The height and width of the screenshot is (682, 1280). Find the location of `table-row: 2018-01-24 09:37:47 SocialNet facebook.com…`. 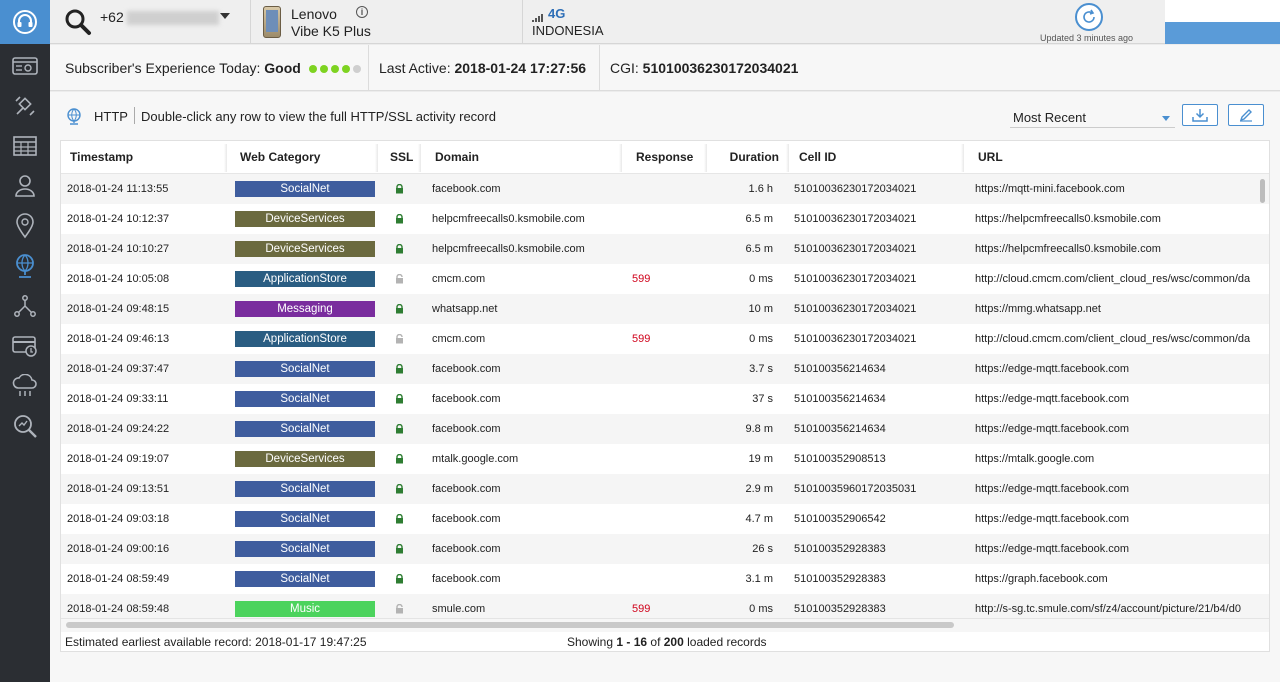

table-row: 2018-01-24 09:37:47 SocialNet facebook.com… is located at coordinates (665, 369).